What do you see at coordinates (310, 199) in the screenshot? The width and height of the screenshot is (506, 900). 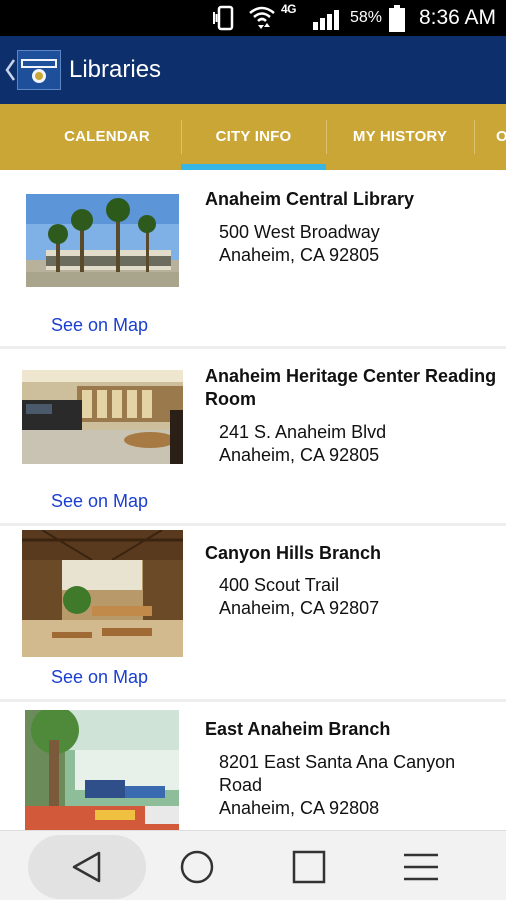 I see `library-name: Anaheim Central Library` at bounding box center [310, 199].